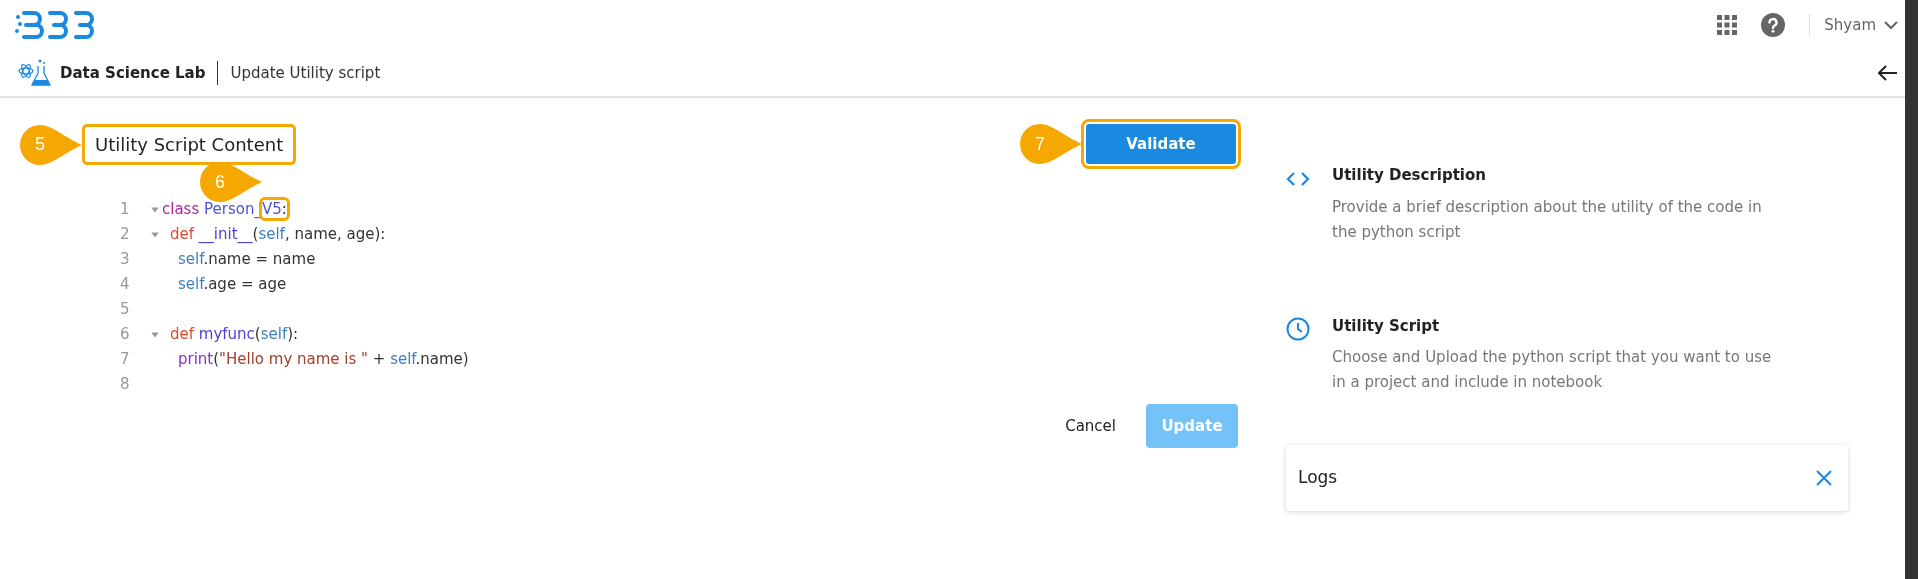  I want to click on info-description: Choose and Upload the python script that you want to use in a project and include in notebook, so click(1552, 370).